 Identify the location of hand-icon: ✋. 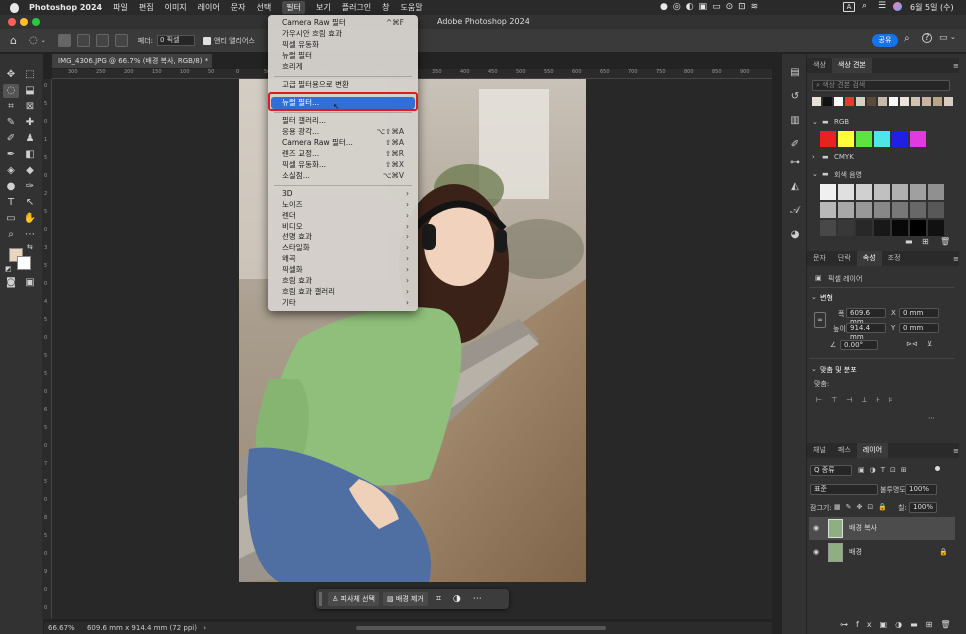
(30, 219).